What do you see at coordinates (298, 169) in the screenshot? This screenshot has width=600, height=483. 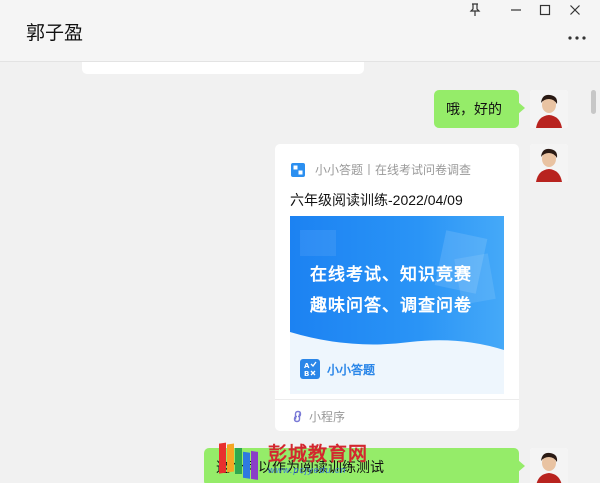 I see `app-logo-icon` at bounding box center [298, 169].